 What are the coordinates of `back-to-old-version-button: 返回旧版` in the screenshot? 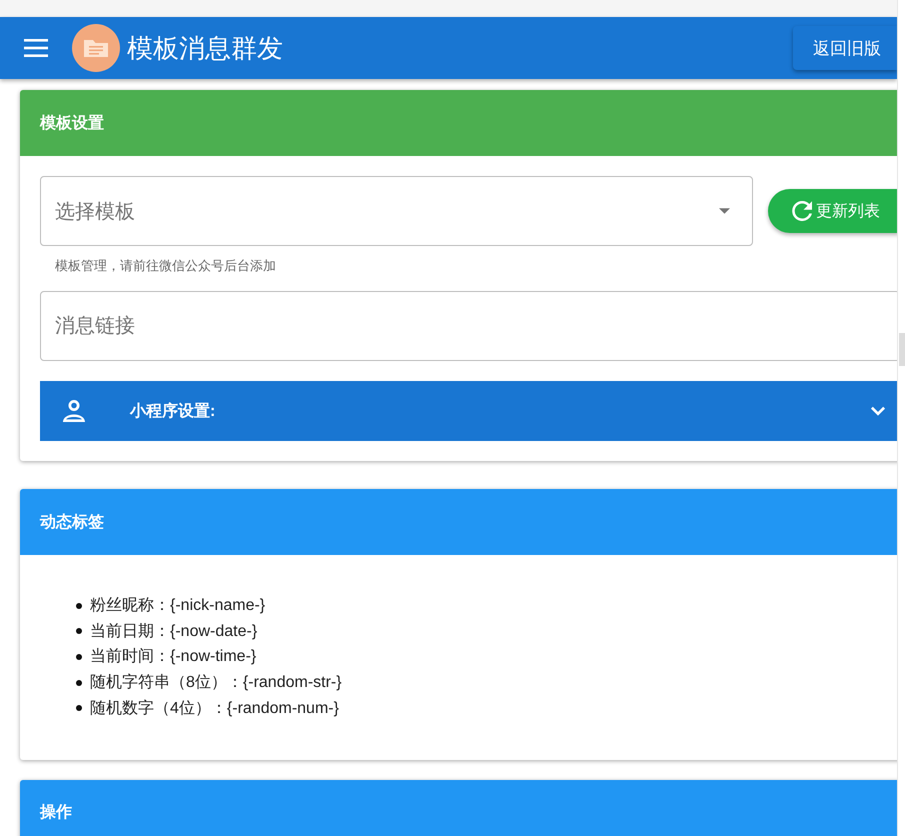 It's located at (845, 48).